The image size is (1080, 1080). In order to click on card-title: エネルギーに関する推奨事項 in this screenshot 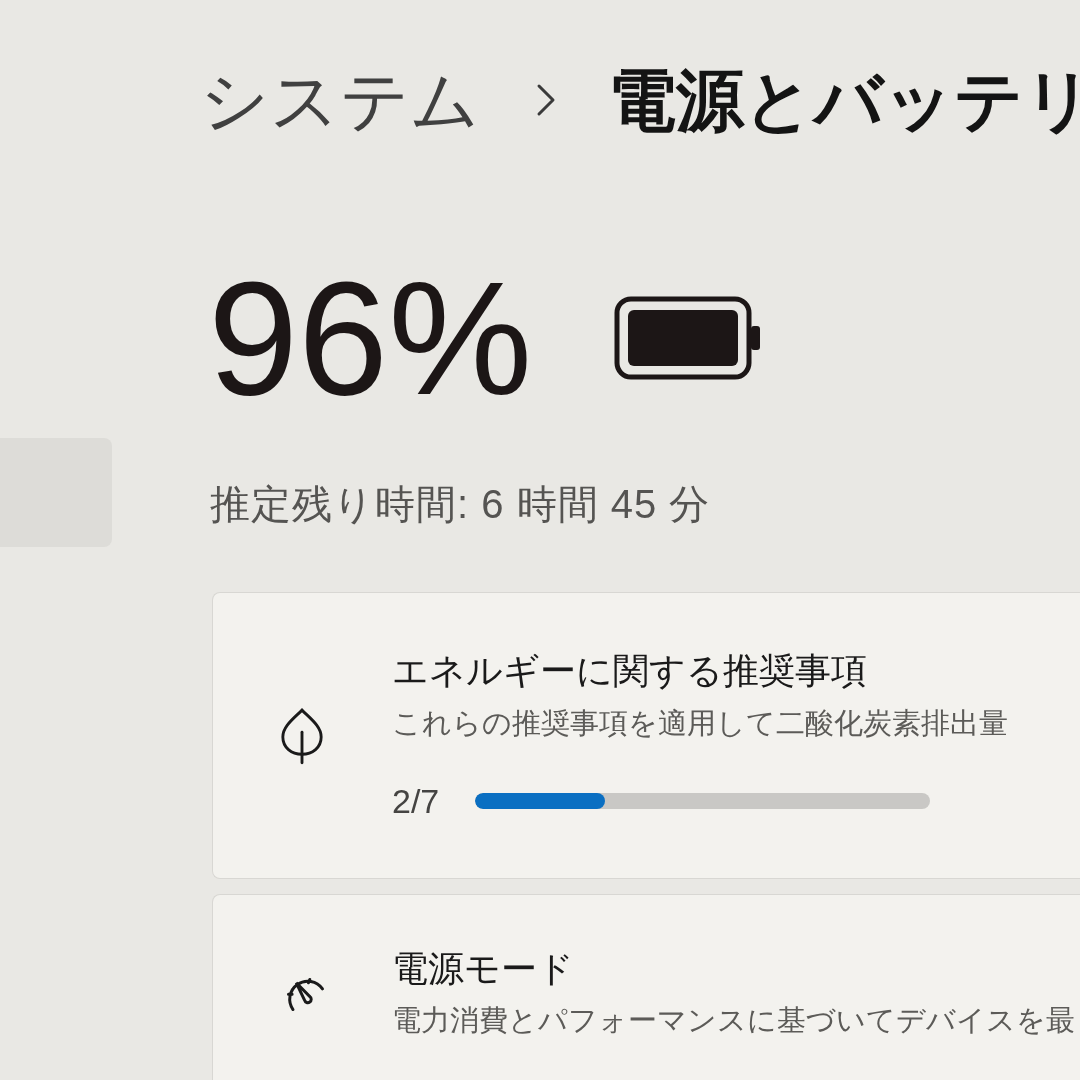, I will do `click(630, 671)`.